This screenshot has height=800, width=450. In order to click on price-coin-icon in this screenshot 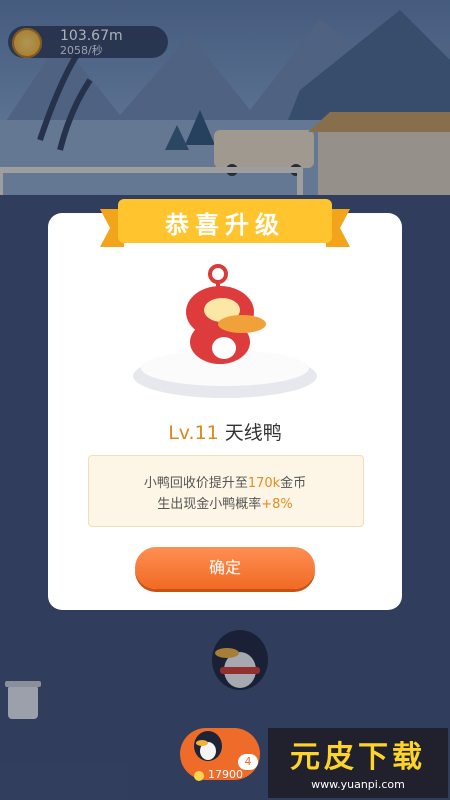, I will do `click(199, 776)`.